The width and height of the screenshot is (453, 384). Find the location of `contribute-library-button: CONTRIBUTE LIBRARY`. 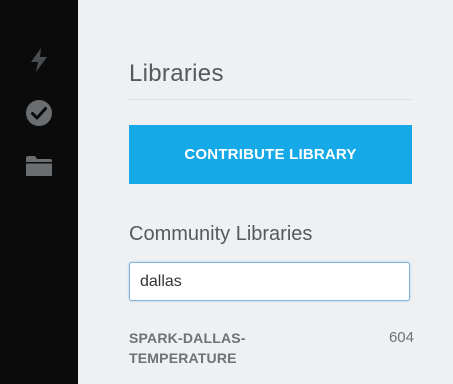

contribute-library-button: CONTRIBUTE LIBRARY is located at coordinates (270, 154).